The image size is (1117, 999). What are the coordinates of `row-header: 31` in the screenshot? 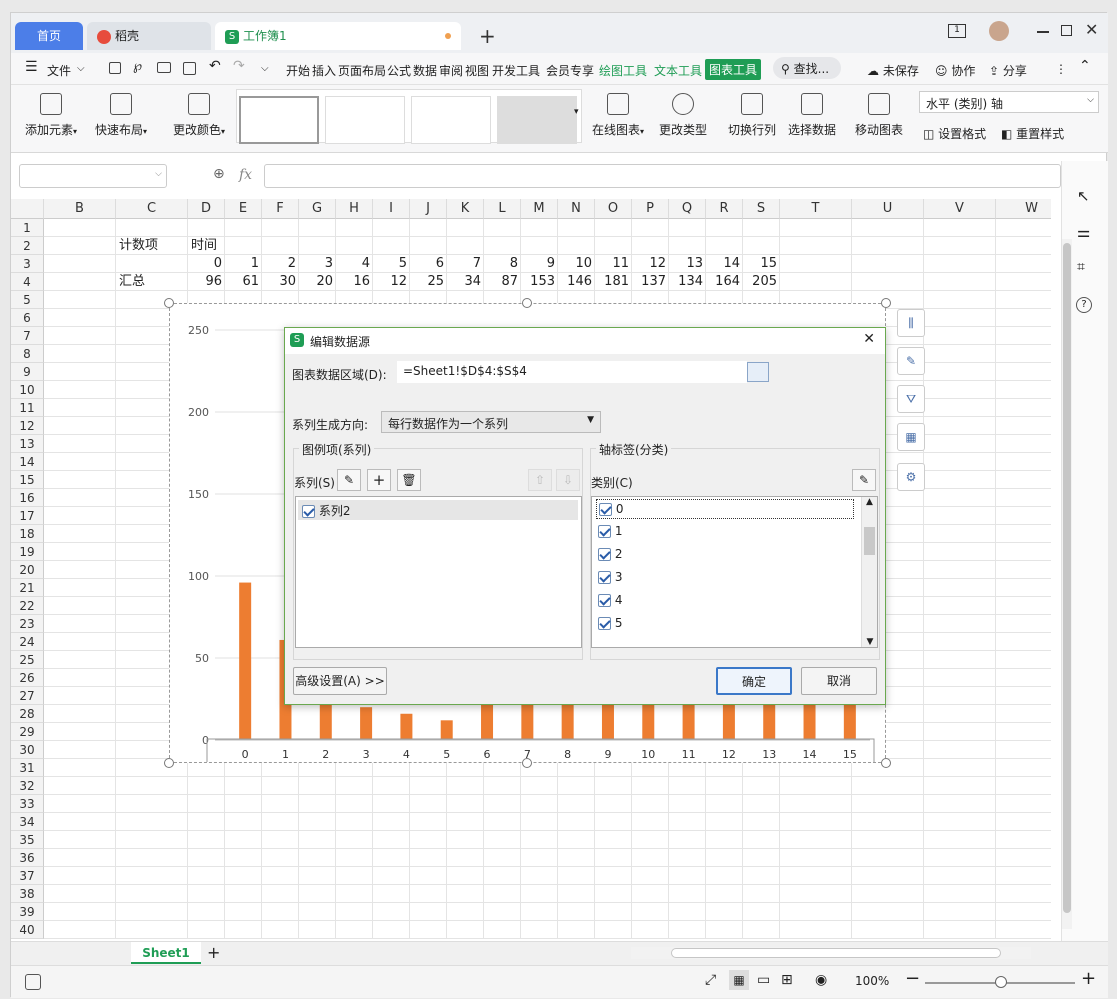 It's located at (27, 768).